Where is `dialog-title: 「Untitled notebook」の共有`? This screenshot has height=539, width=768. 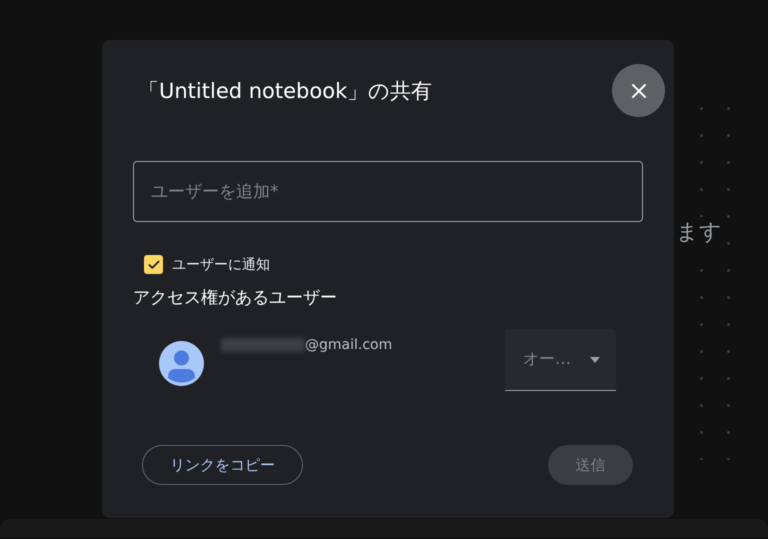
dialog-title: 「Untitled notebook」の共有 is located at coordinates (285, 91).